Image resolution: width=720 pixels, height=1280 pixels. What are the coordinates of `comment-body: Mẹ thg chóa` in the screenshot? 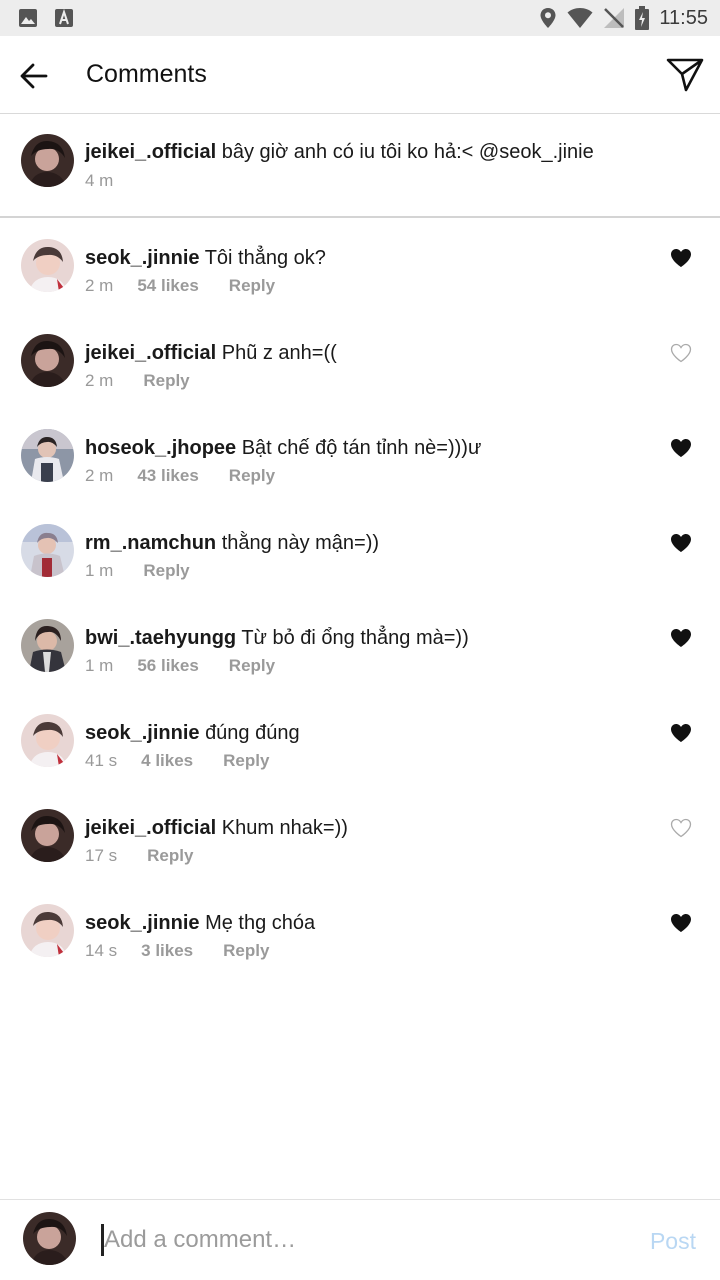 It's located at (260, 923).